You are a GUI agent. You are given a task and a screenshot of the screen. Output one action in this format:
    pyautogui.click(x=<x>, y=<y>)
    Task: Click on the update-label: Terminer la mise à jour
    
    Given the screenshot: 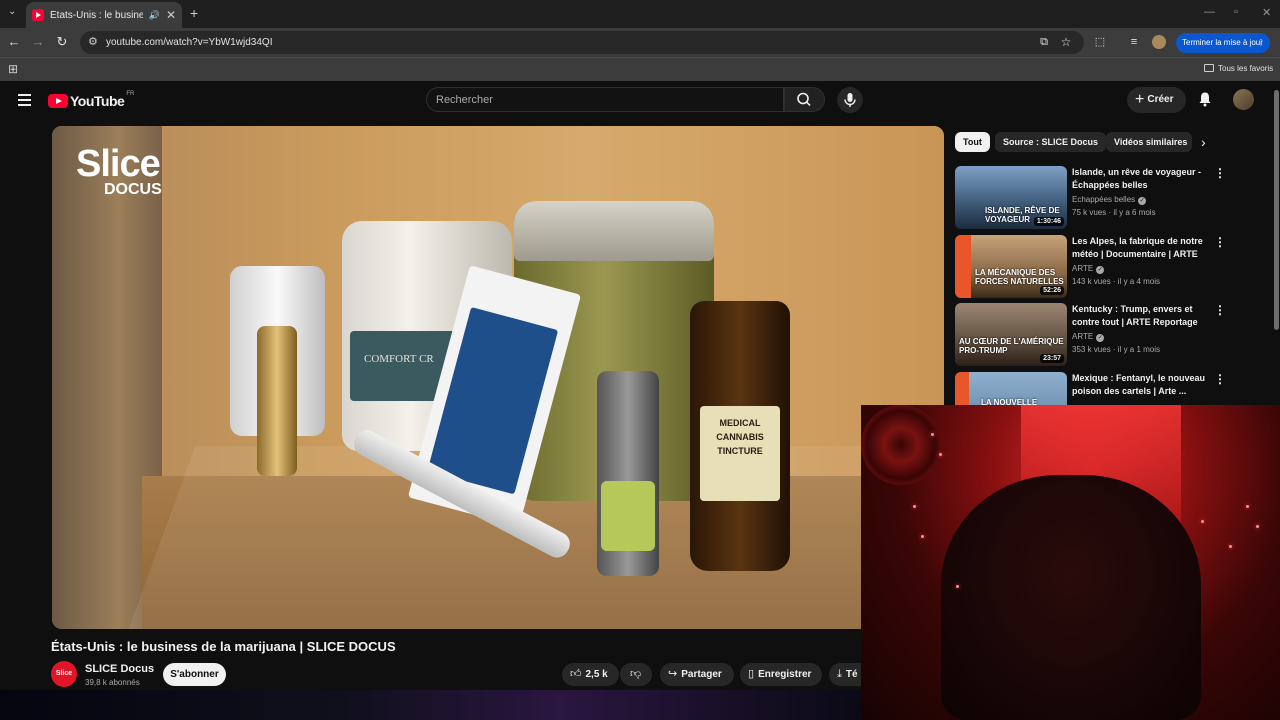 What is the action you would take?
    pyautogui.click(x=1222, y=42)
    